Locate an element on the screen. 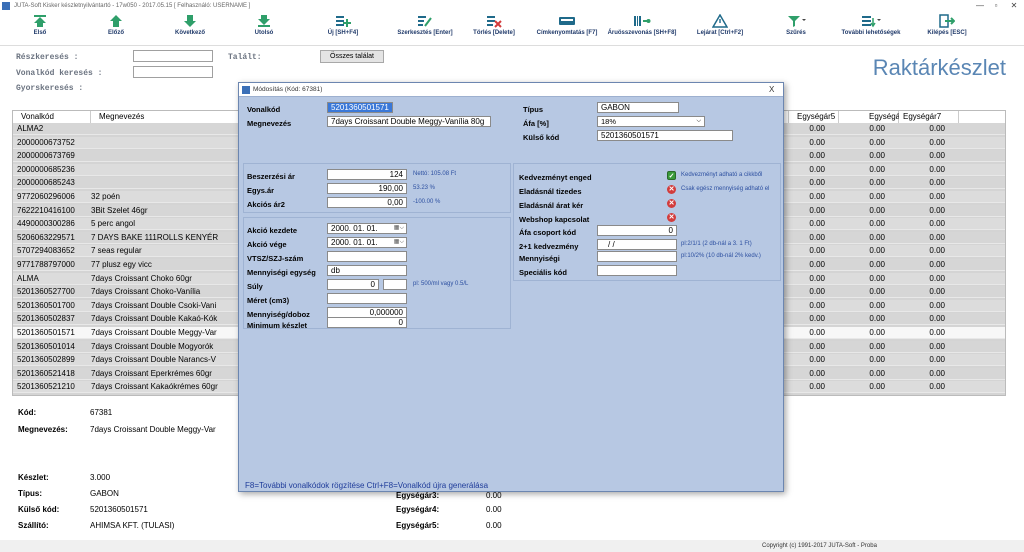 The height and width of the screenshot is (552, 1024). promo-price-input: 0,00 is located at coordinates (367, 202).